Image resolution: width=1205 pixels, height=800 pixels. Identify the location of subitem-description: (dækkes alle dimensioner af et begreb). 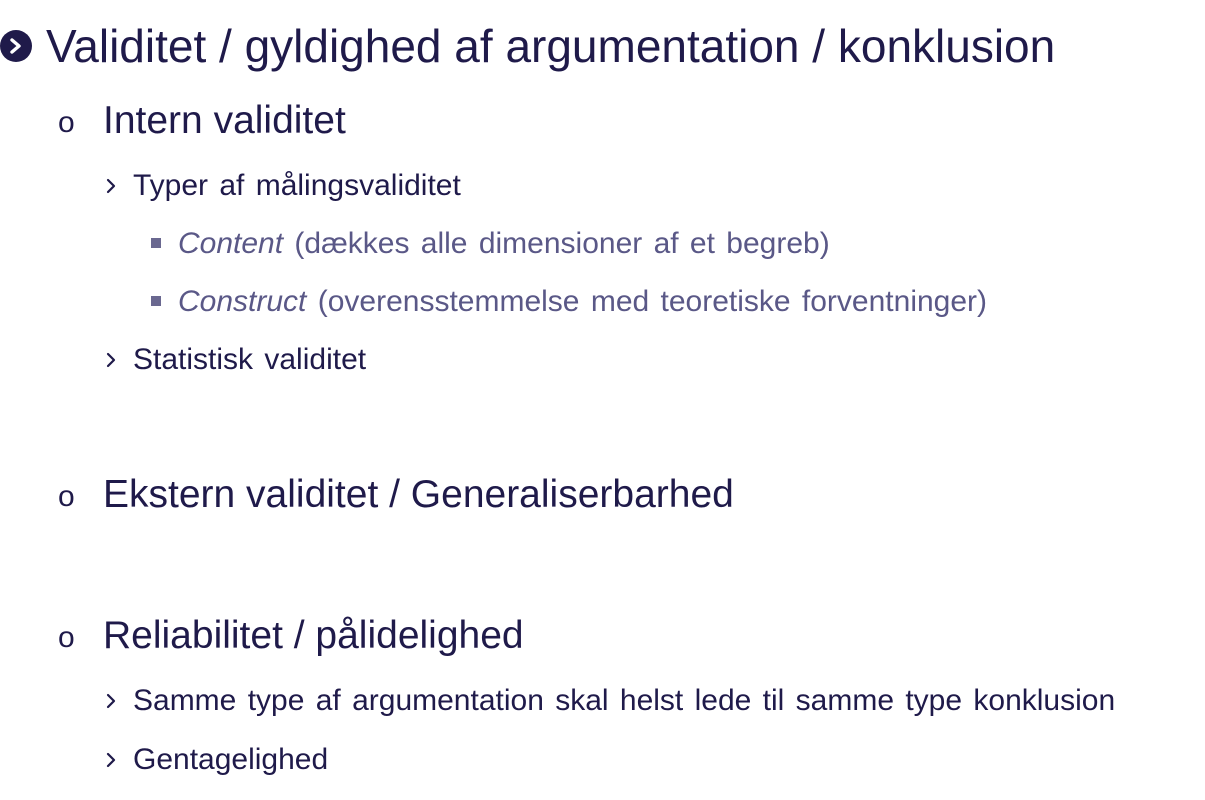
(562, 243).